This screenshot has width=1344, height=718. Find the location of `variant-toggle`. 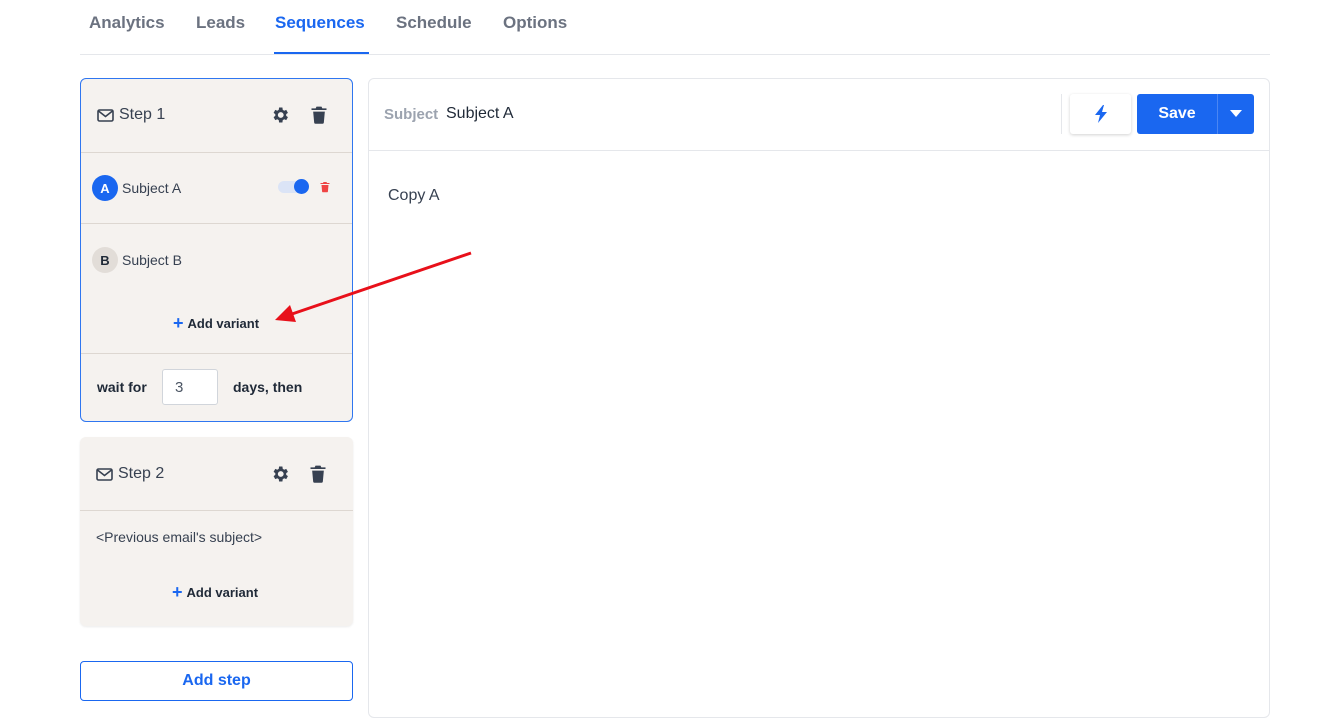

variant-toggle is located at coordinates (293, 186).